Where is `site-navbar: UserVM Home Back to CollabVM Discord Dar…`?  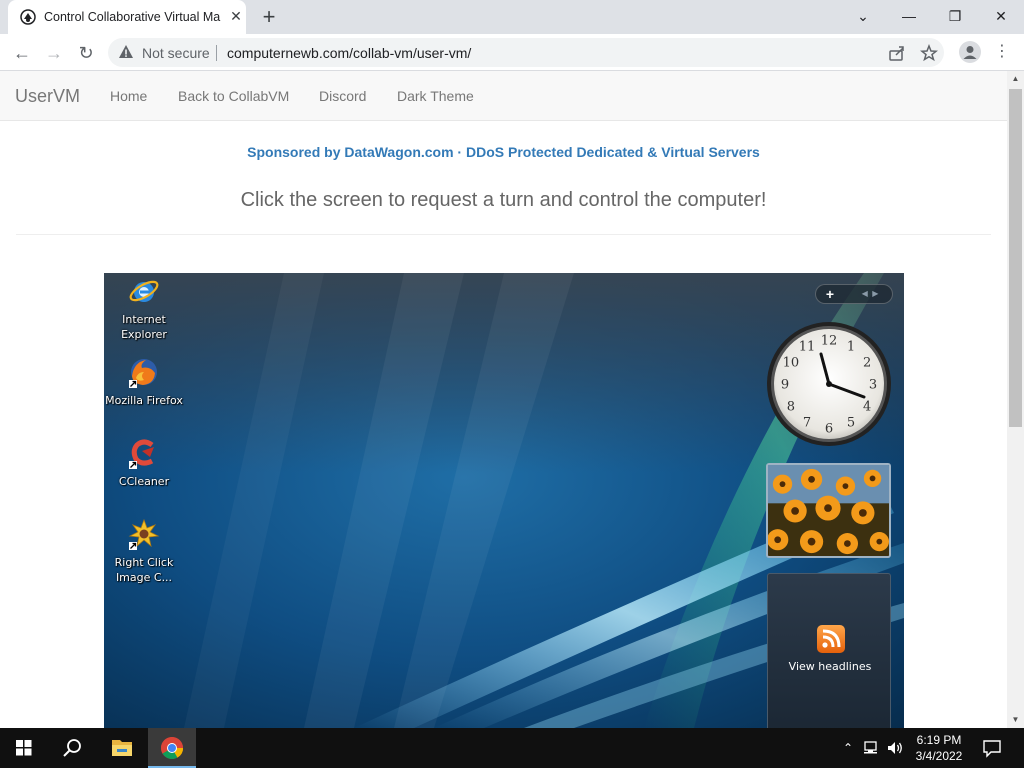 site-navbar: UserVM Home Back to CollabVM Discord Dar… is located at coordinates (503, 96).